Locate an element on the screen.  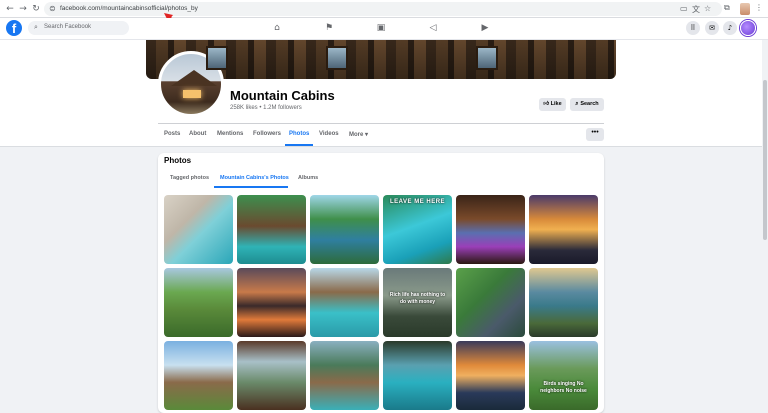
scrollbar-thumb is located at coordinates (765, 160).